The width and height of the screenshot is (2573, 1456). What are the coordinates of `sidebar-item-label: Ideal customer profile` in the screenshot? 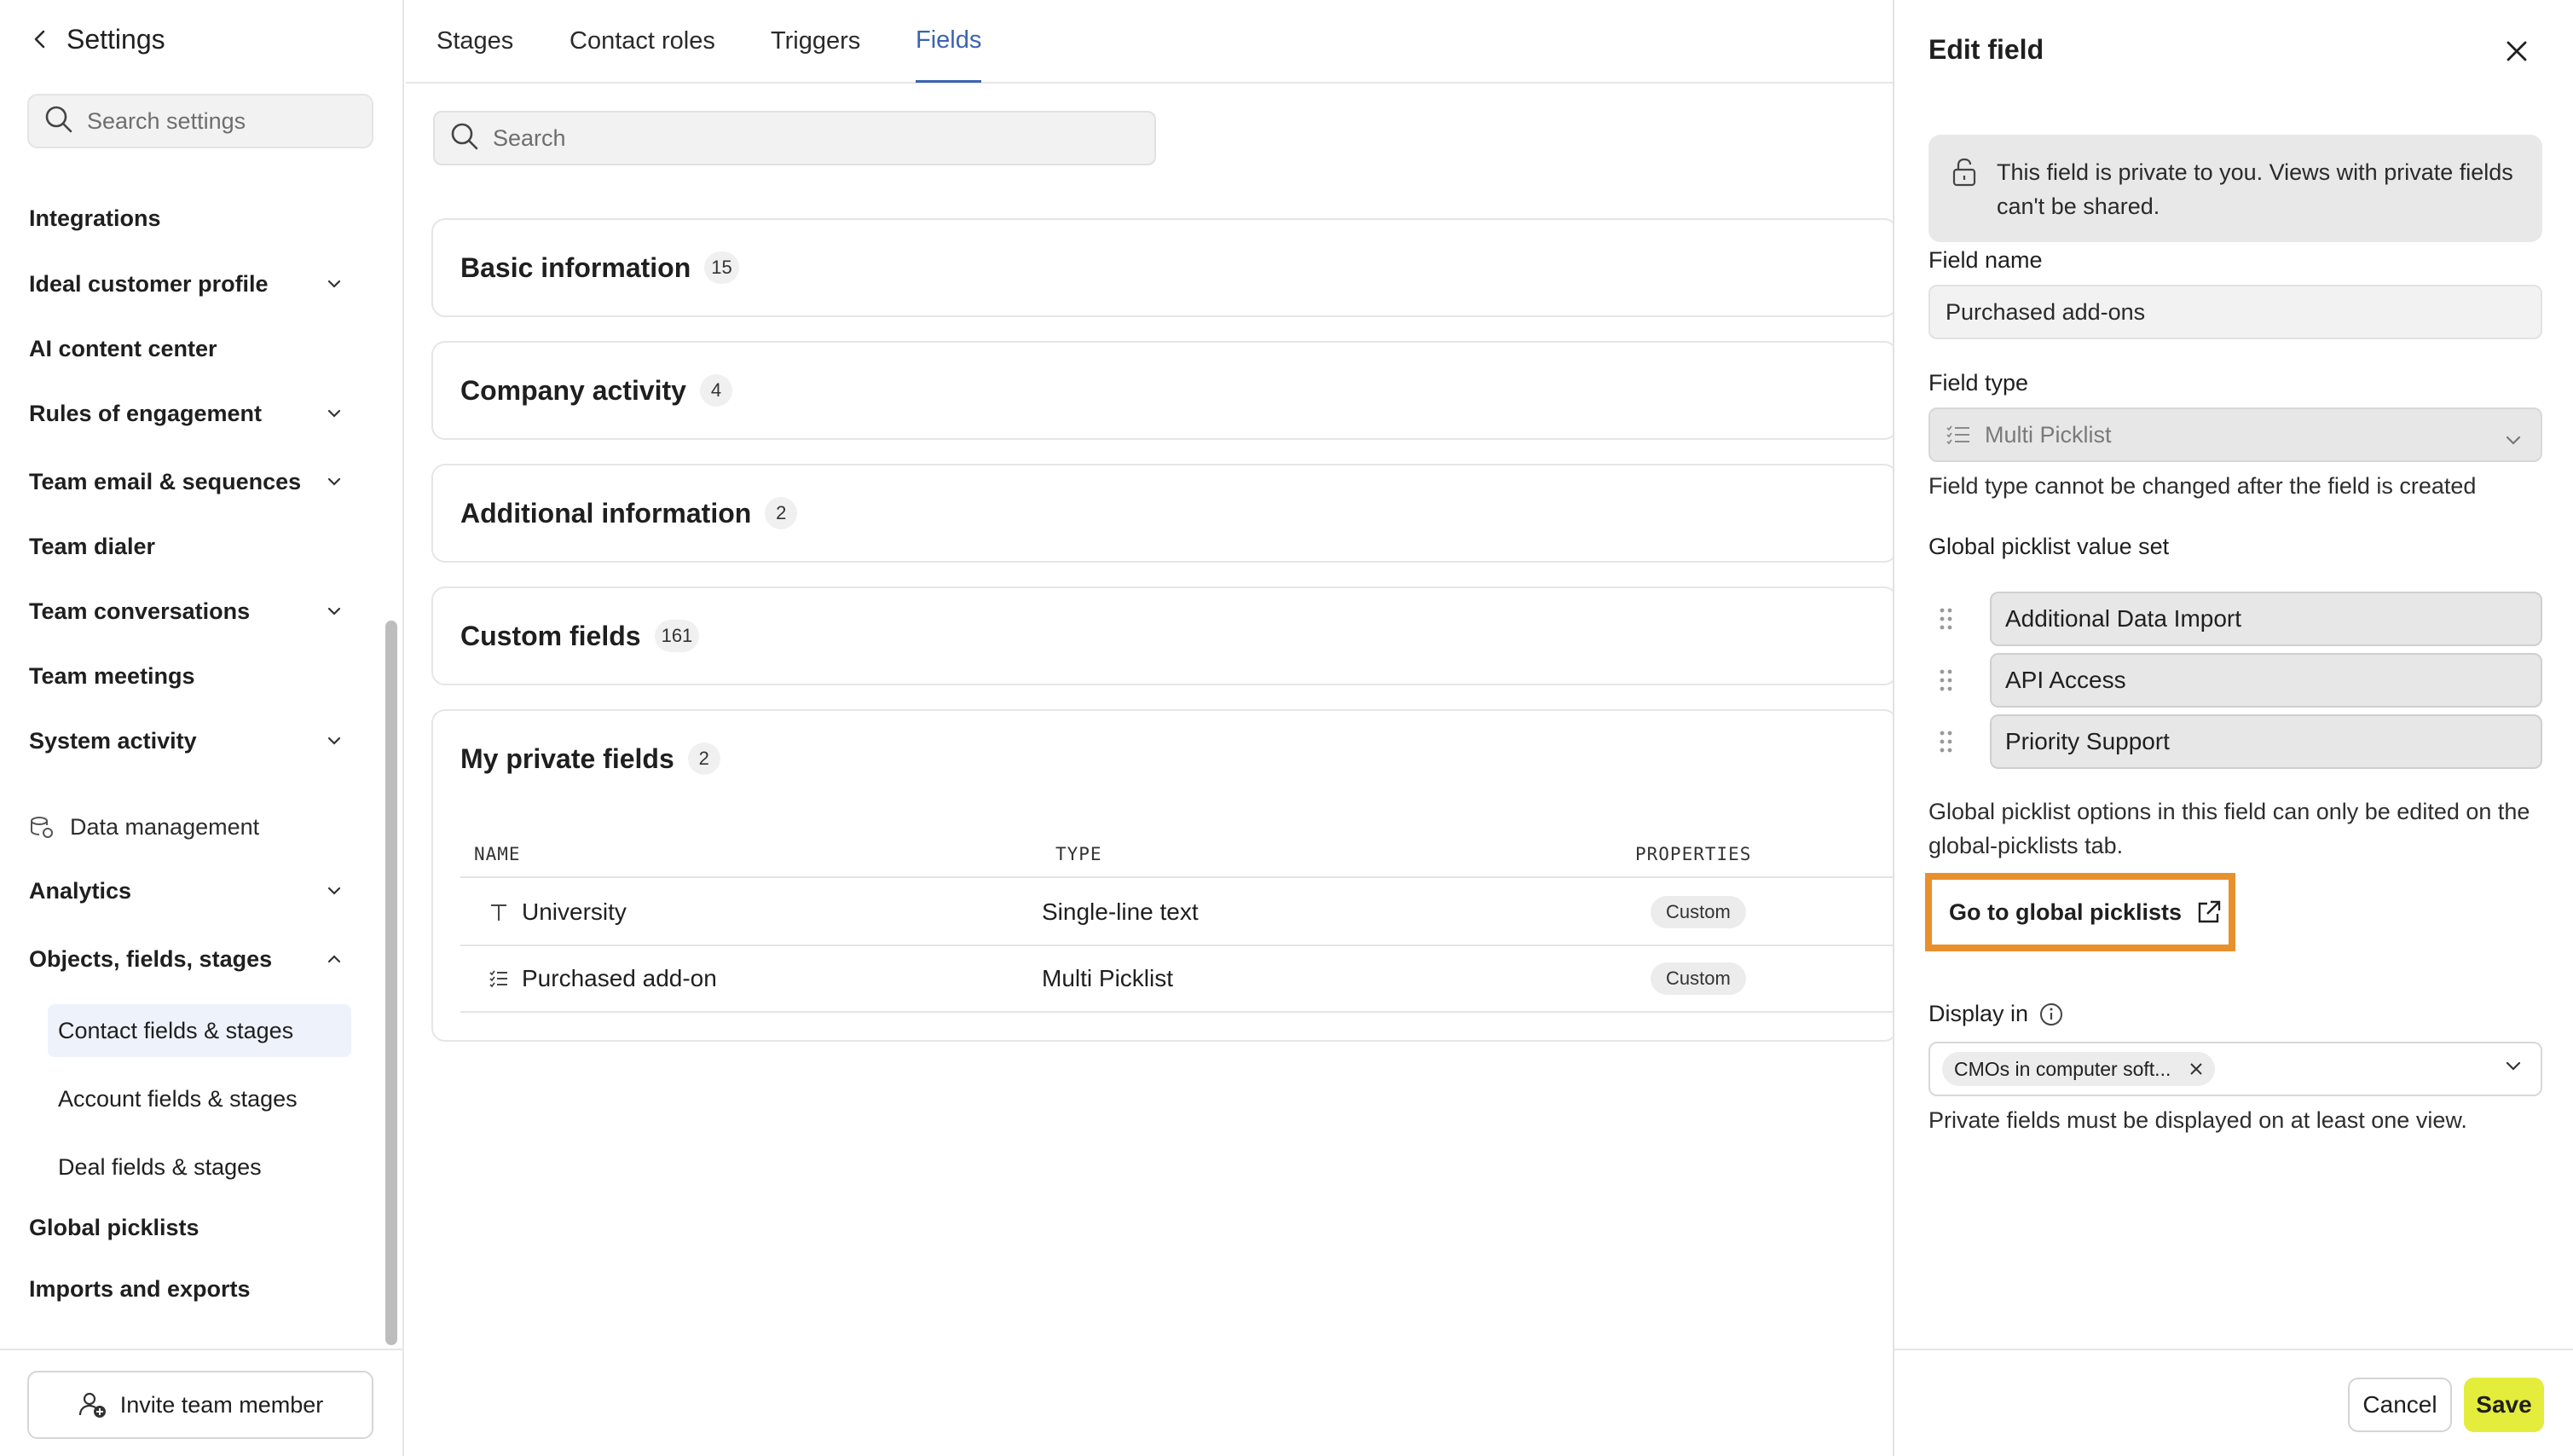 It's located at (149, 283).